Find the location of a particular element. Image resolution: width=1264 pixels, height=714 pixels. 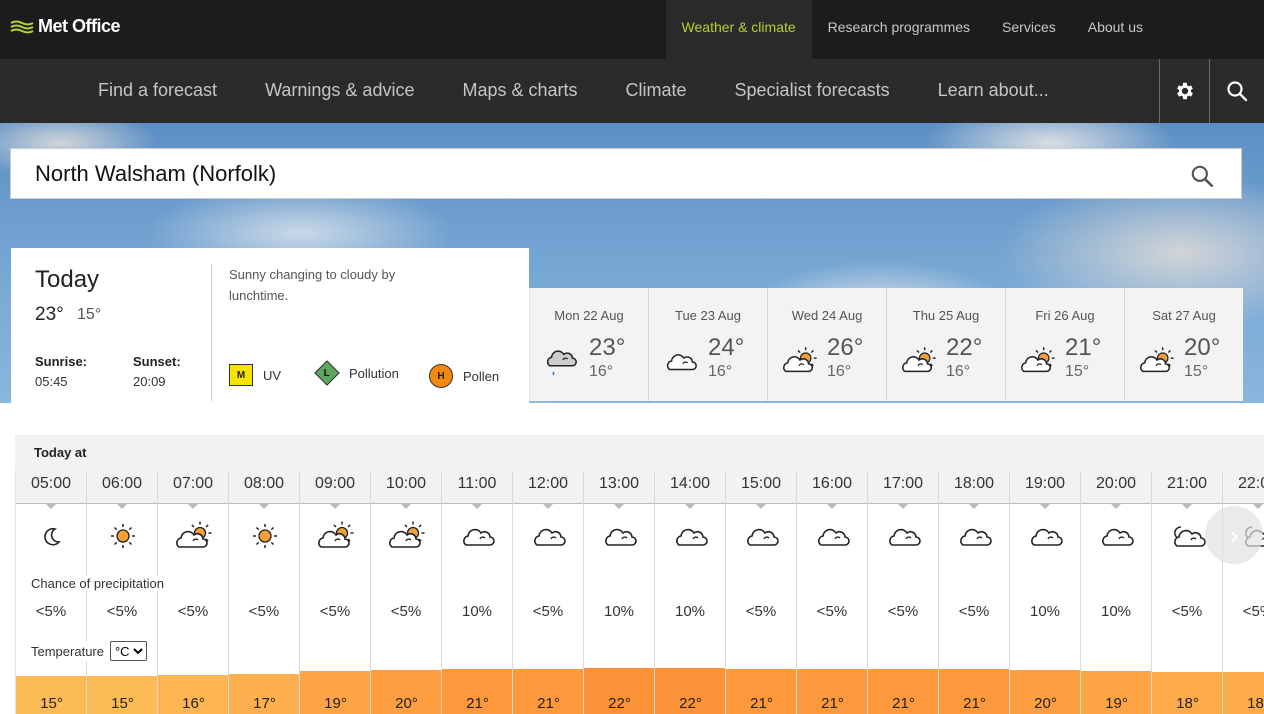

uv-level-badge: M is located at coordinates (241, 375).